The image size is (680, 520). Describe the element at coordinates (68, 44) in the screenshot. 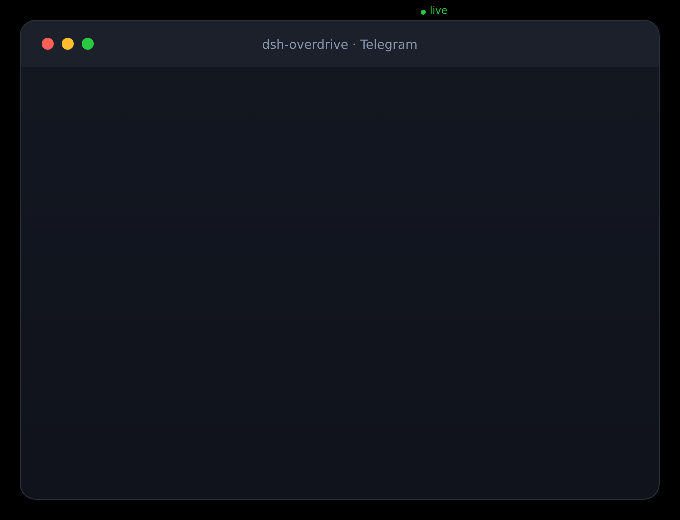

I see `minimize-button` at that location.